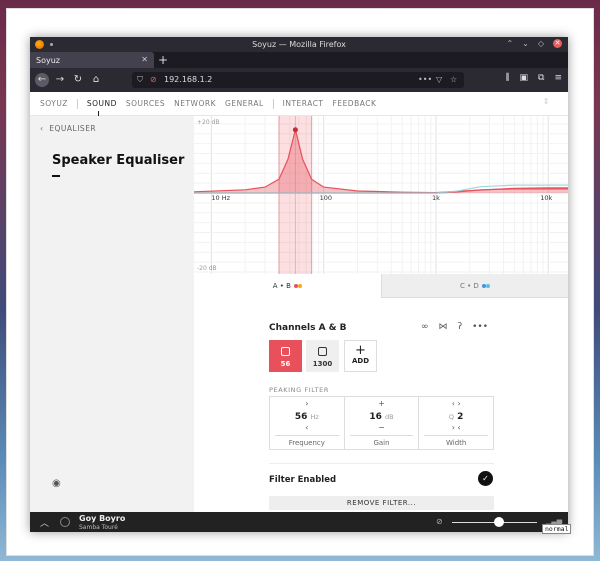 This screenshot has height=561, width=600. Describe the element at coordinates (541, 43) in the screenshot. I see `maximize-icon: ◇` at that location.